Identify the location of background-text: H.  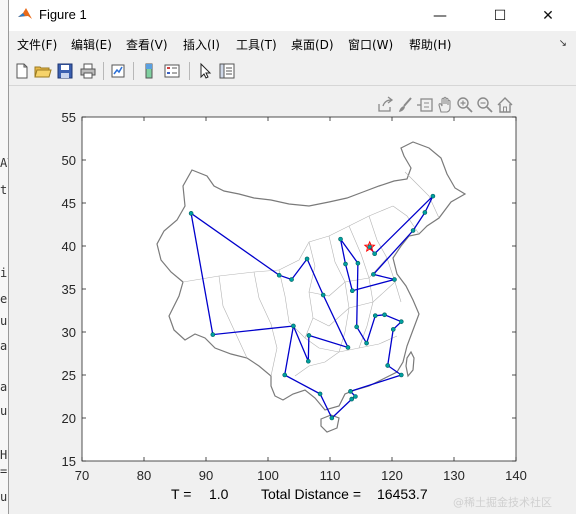
(4, 455).